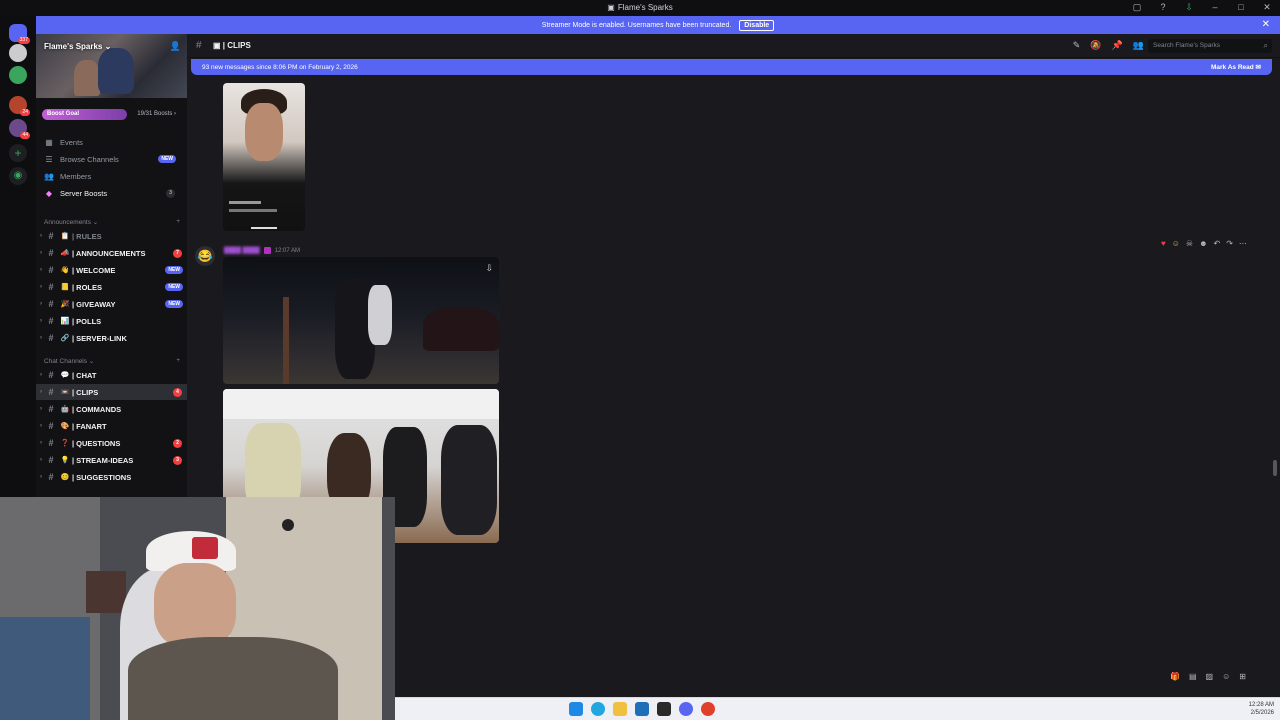 Image resolution: width=1280 pixels, height=720 pixels. What do you see at coordinates (1241, 7) in the screenshot?
I see `maximize-button: □` at bounding box center [1241, 7].